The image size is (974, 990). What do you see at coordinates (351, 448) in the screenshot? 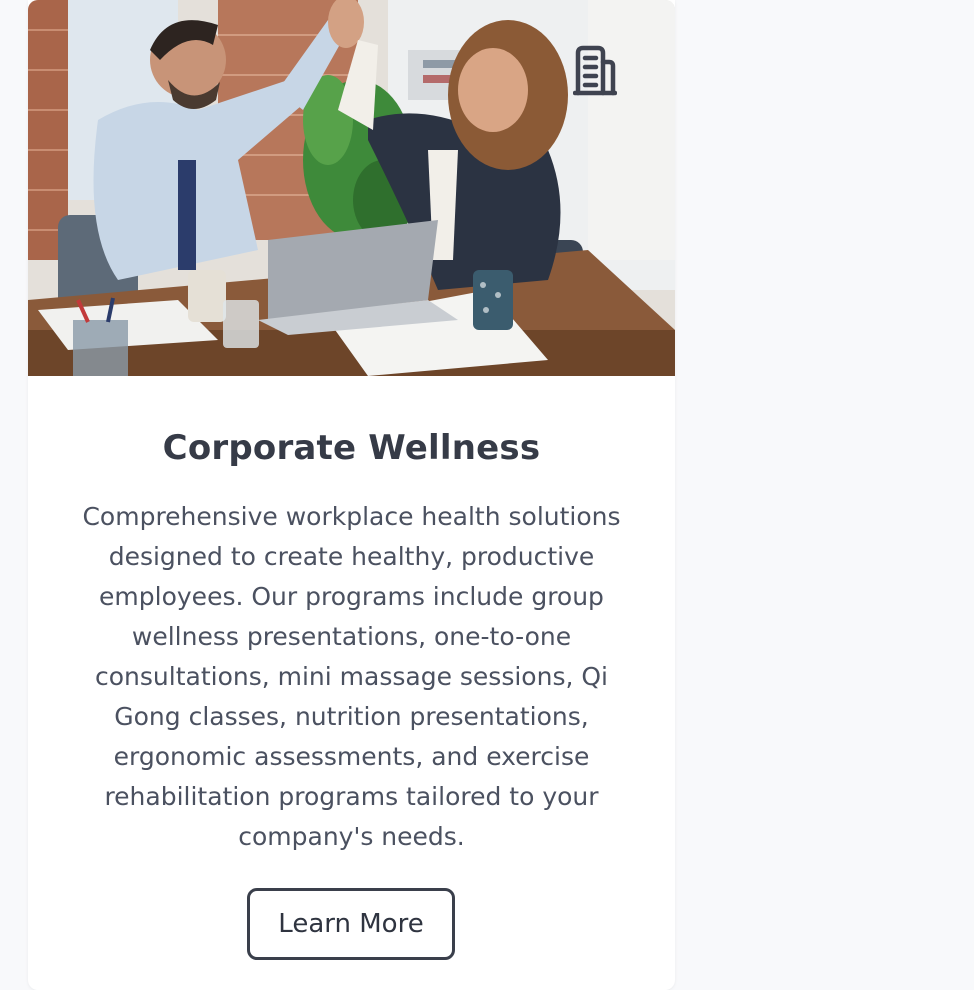
I see `card-title: Corporate Wellness` at bounding box center [351, 448].